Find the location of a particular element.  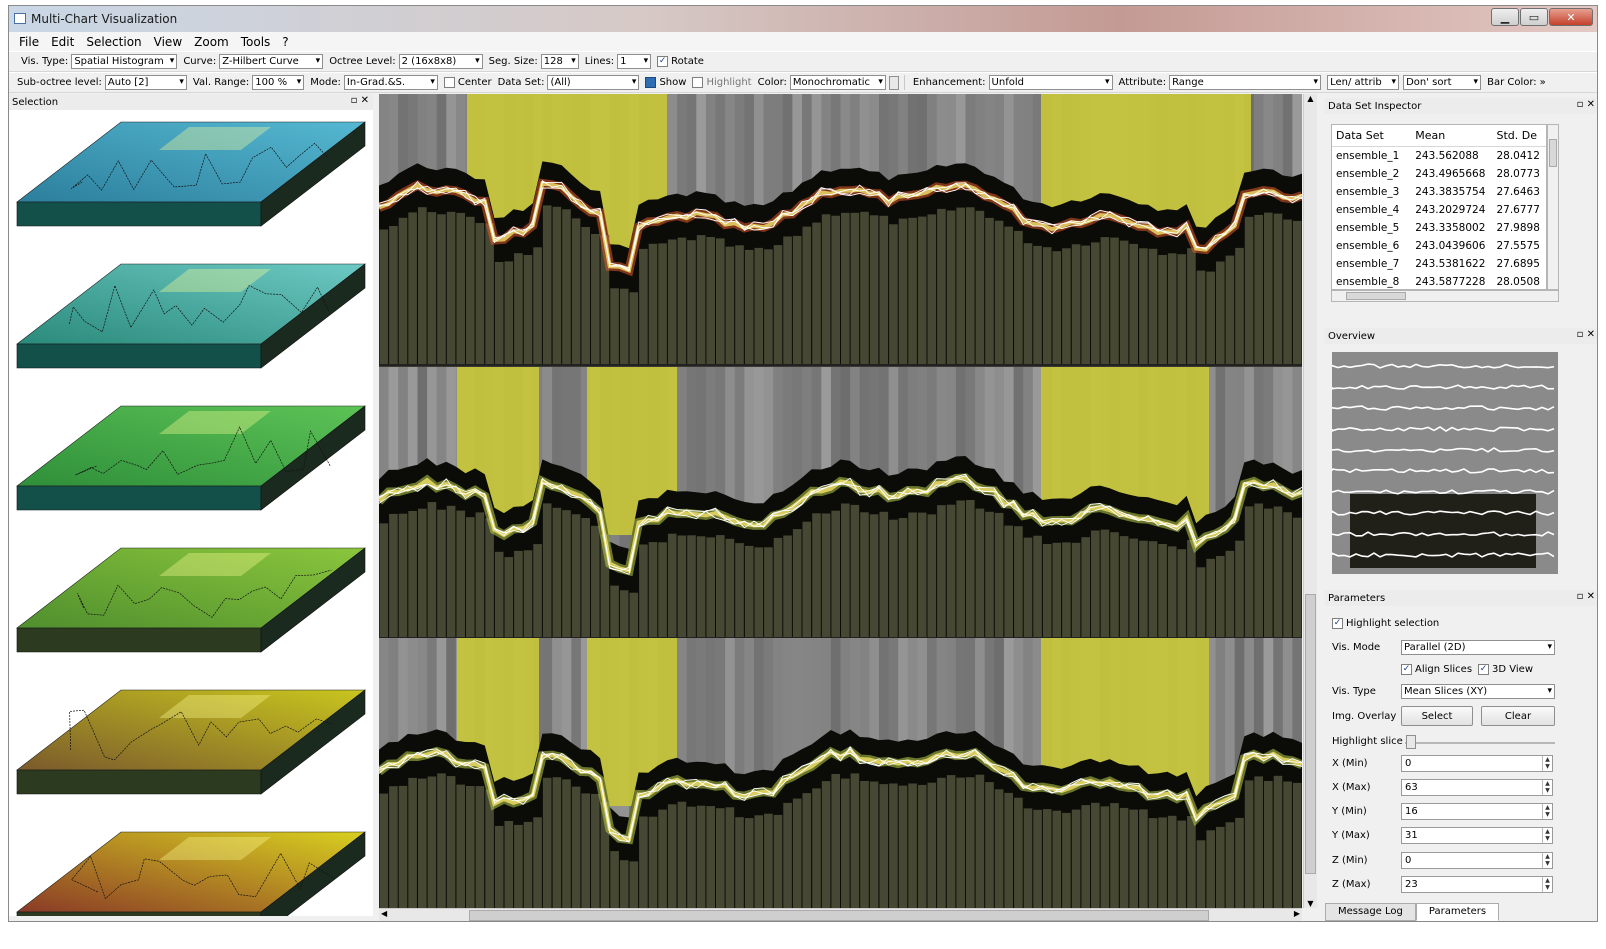

x-min-spinner-icon: ▲ ▼ is located at coordinates (1547, 763).